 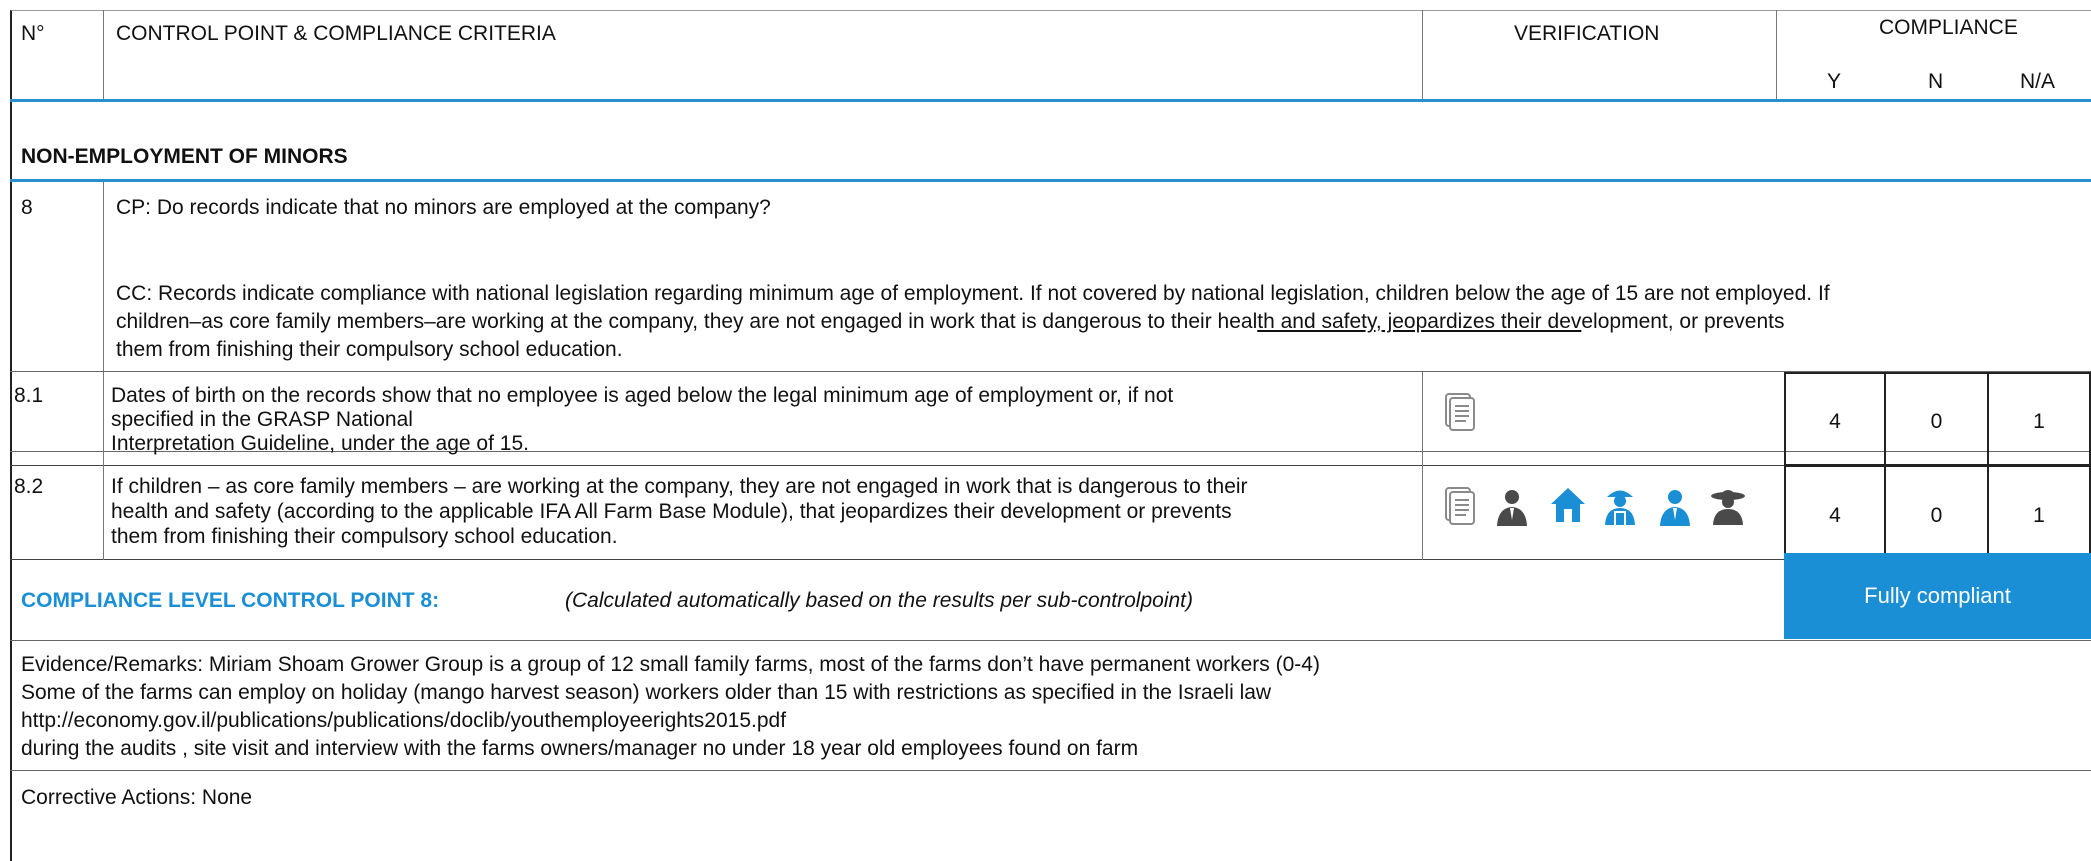 I want to click on header-na: N/A, so click(x=2038, y=81).